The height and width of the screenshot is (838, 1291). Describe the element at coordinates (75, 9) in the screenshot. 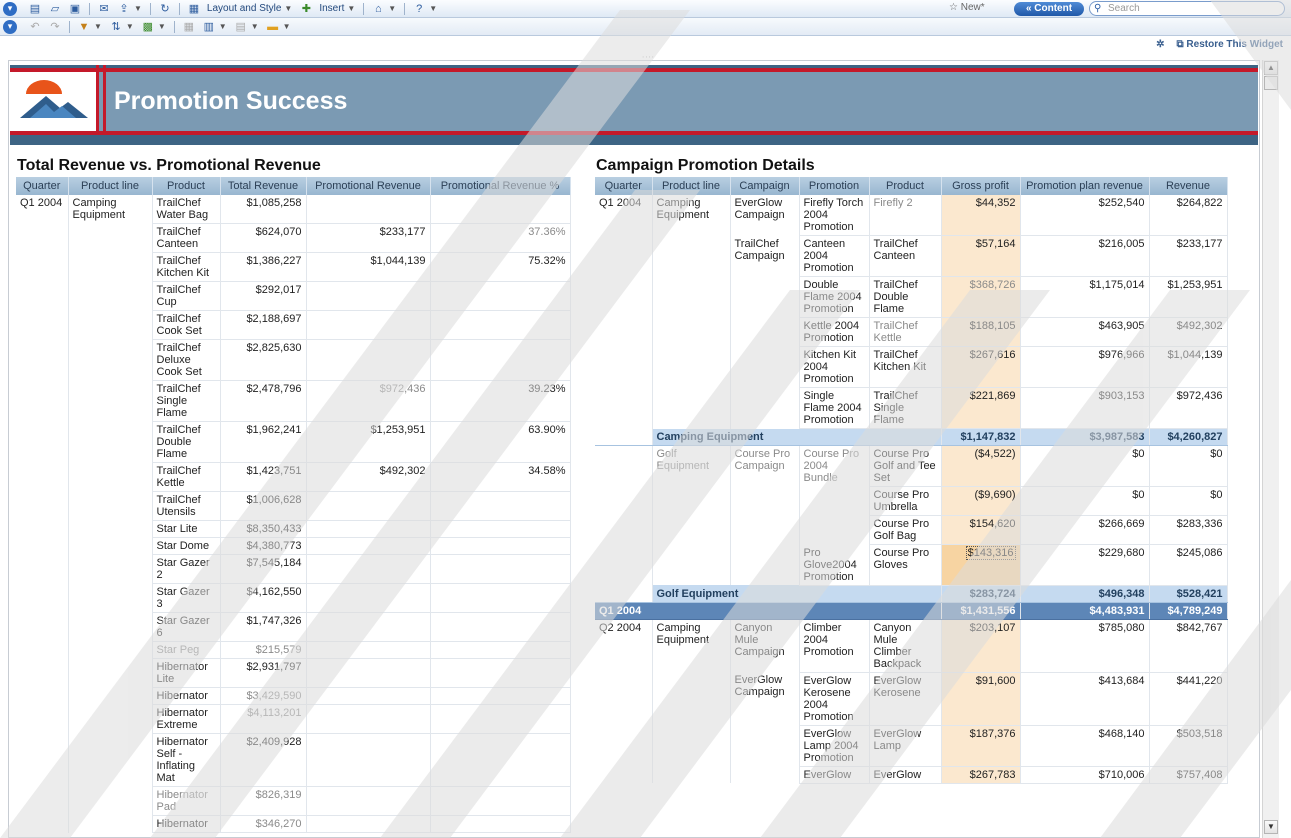

I see `save-icon: ▣` at that location.